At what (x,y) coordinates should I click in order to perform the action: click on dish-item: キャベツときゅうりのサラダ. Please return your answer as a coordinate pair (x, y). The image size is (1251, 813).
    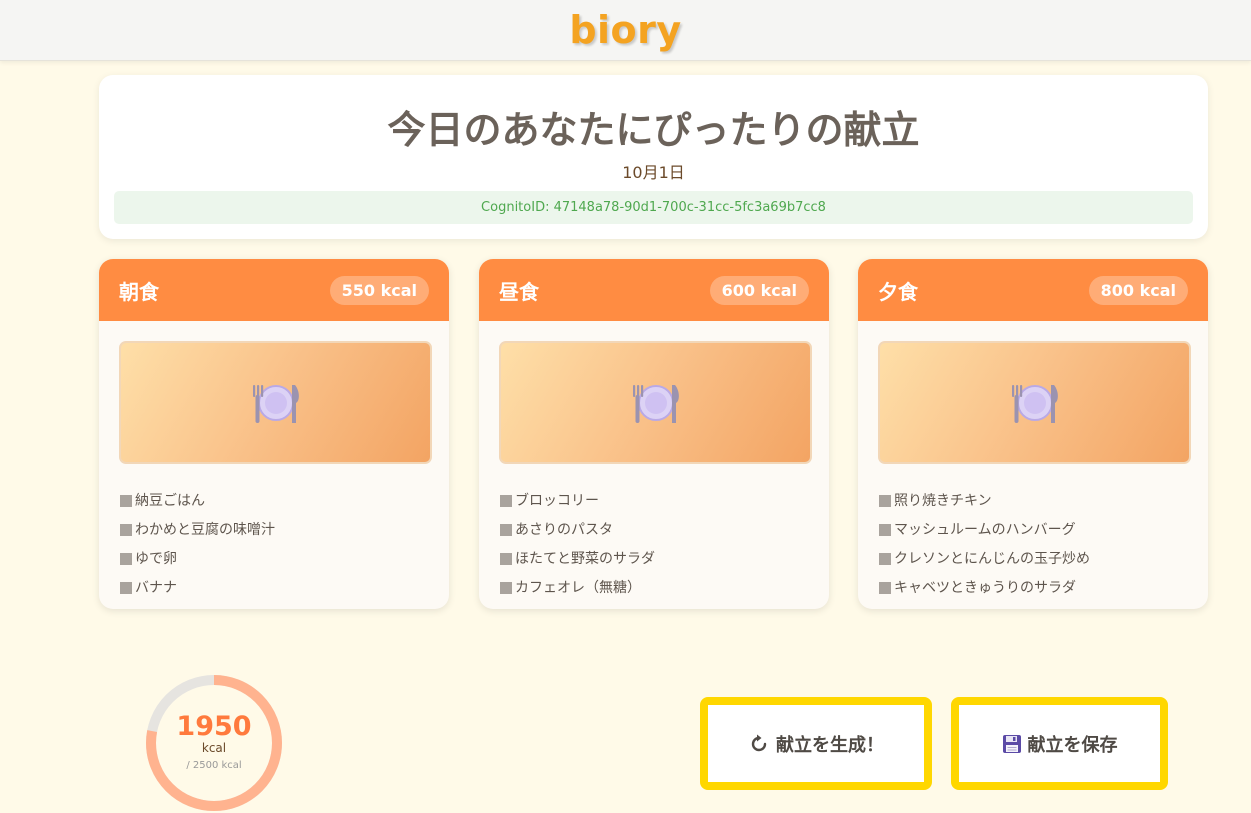
    Looking at the image, I should click on (984, 592).